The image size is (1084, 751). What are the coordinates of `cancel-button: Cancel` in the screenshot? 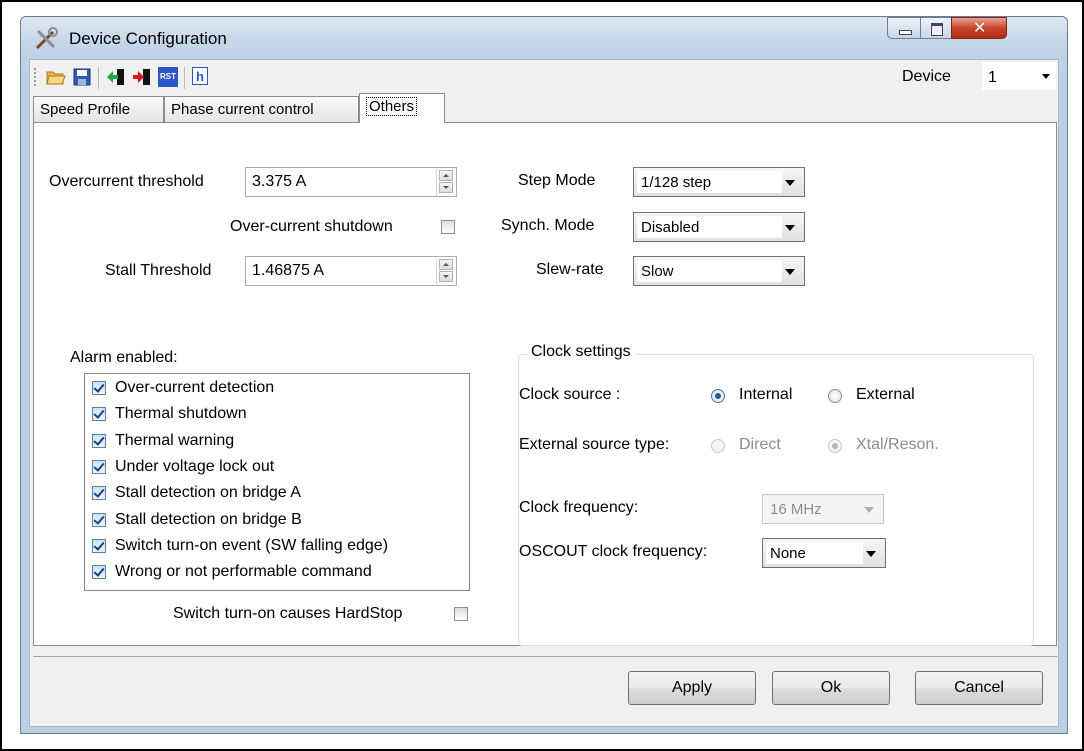 It's located at (979, 688).